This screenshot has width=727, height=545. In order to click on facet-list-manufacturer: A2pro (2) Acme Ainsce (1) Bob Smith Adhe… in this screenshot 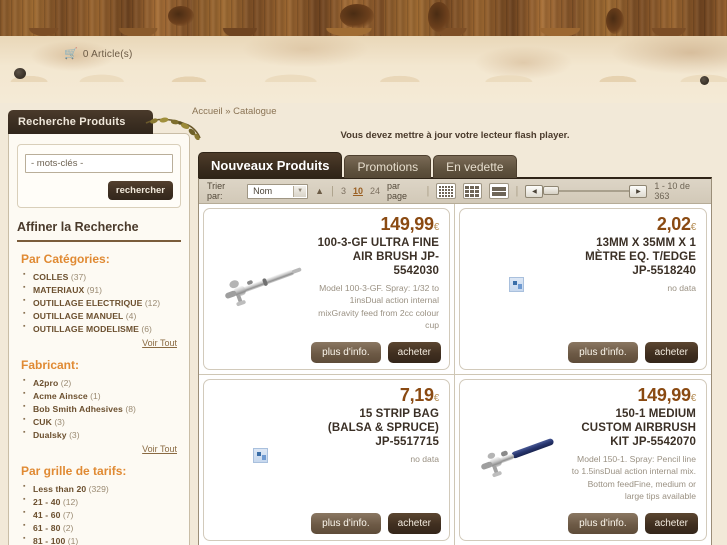, I will do `click(101, 408)`.